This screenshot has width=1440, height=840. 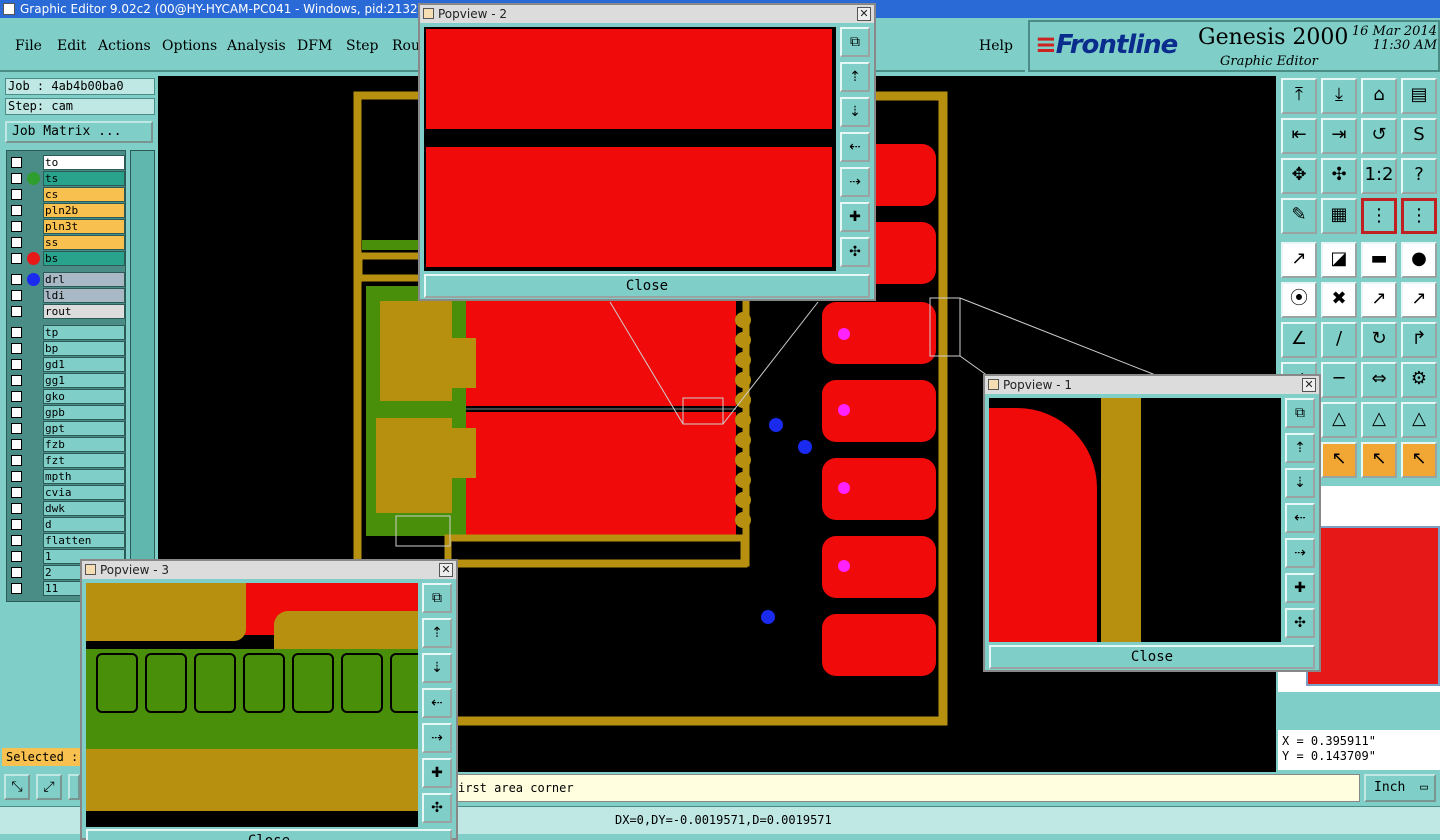 What do you see at coordinates (1339, 300) in the screenshot?
I see `cross-icon: ✖` at bounding box center [1339, 300].